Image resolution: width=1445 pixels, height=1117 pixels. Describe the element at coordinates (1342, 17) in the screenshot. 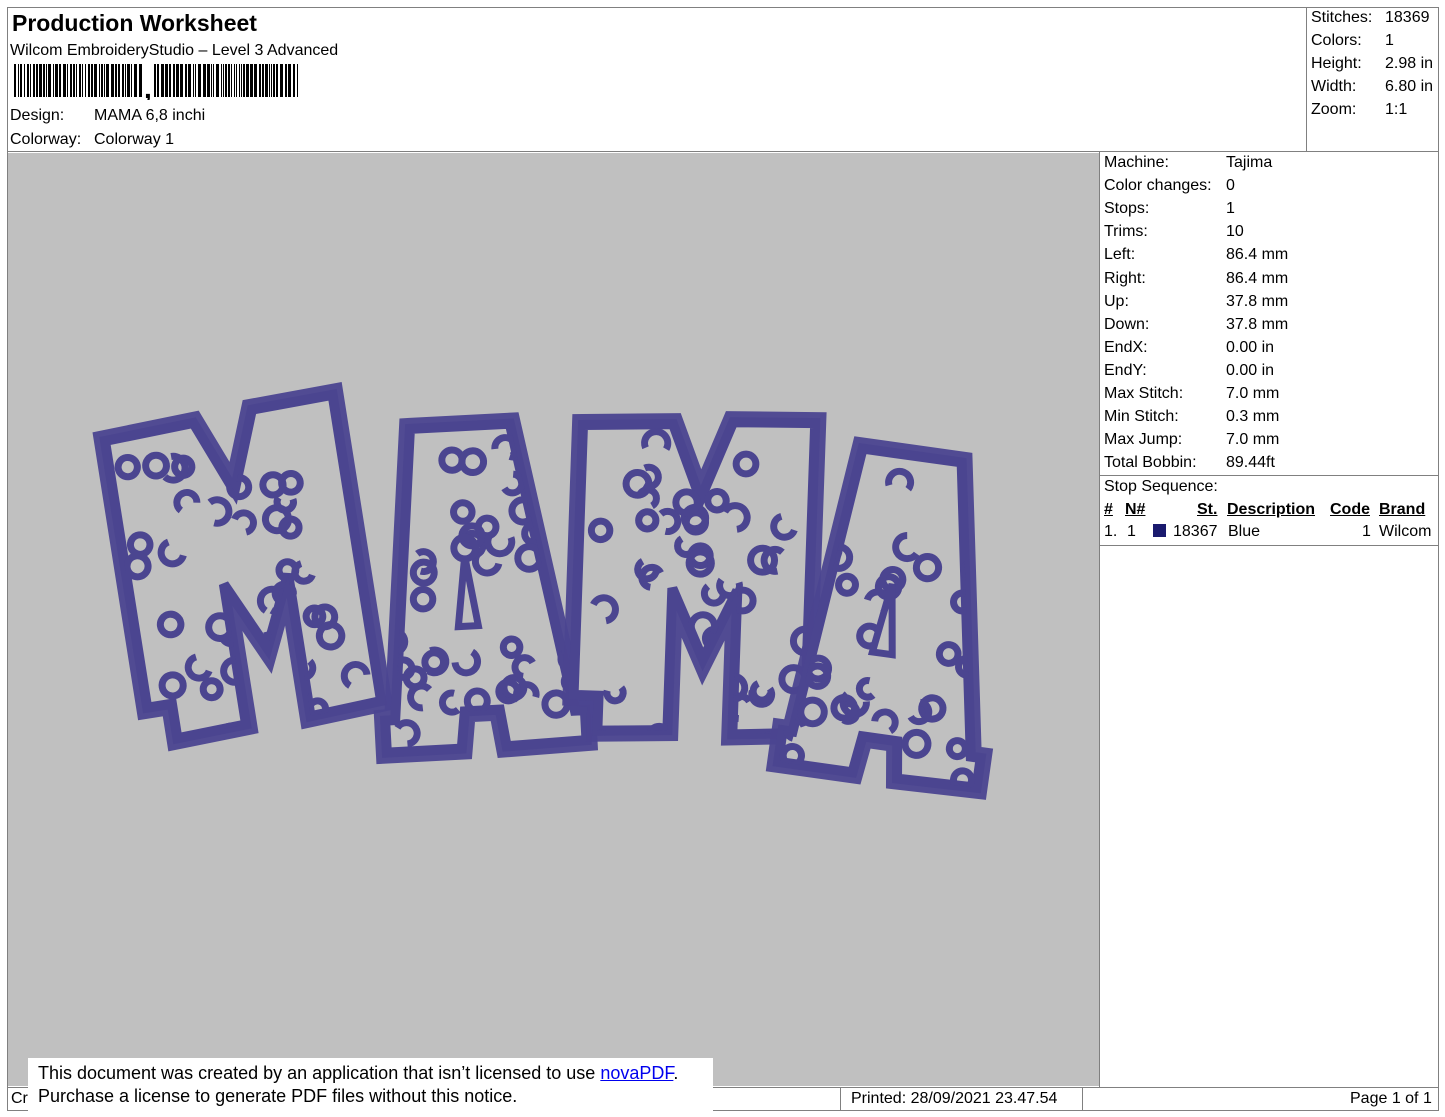

I see `stitches-label: Stitches:` at that location.